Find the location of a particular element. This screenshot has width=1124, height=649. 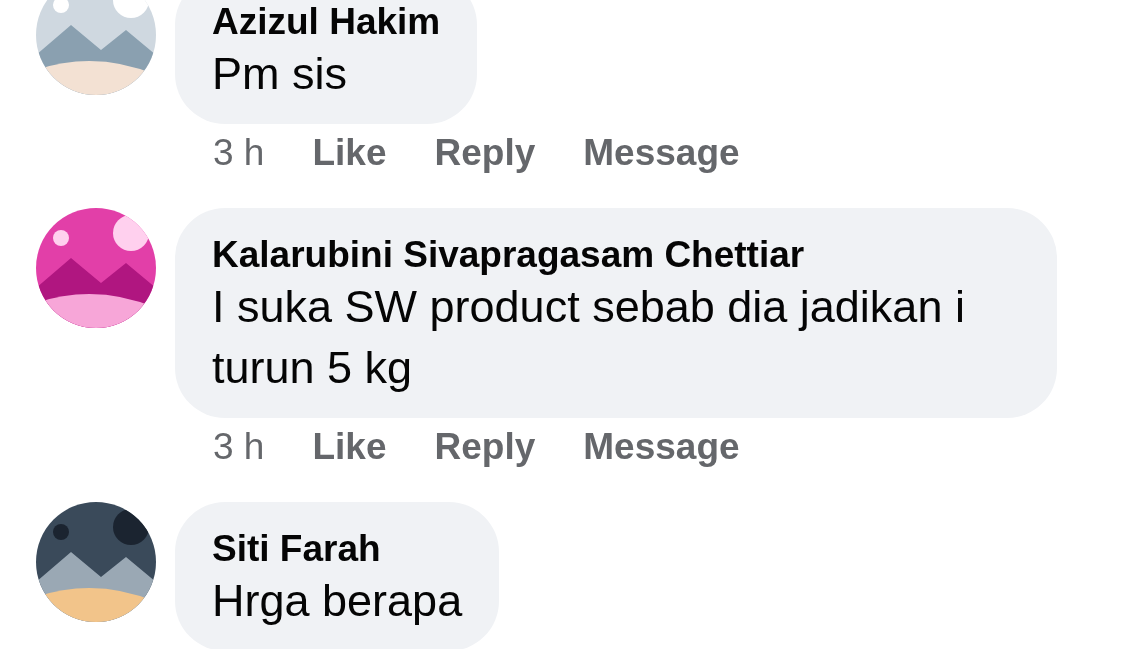

author-name: Azizul Hakim is located at coordinates (326, 22).